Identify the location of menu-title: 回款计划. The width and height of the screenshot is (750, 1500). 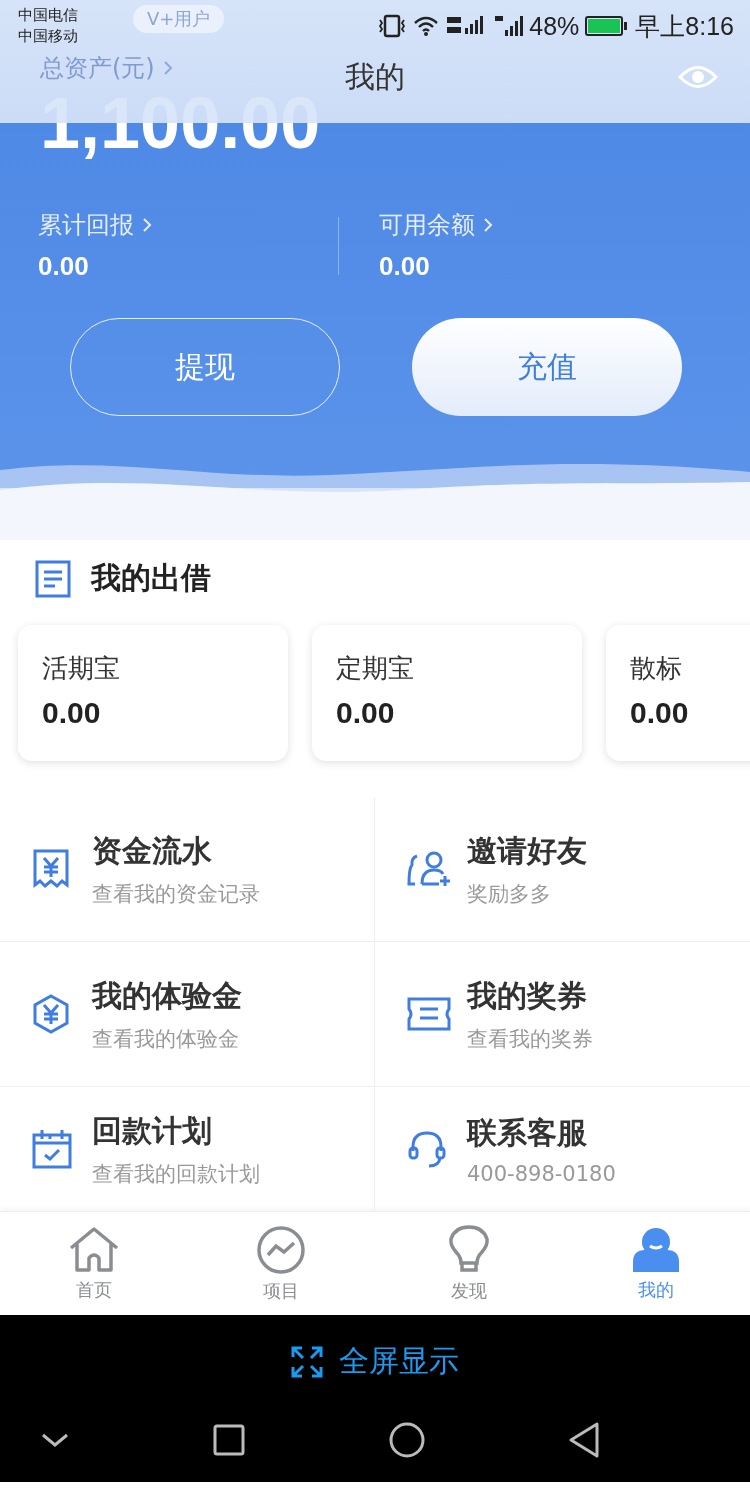
(152, 1130).